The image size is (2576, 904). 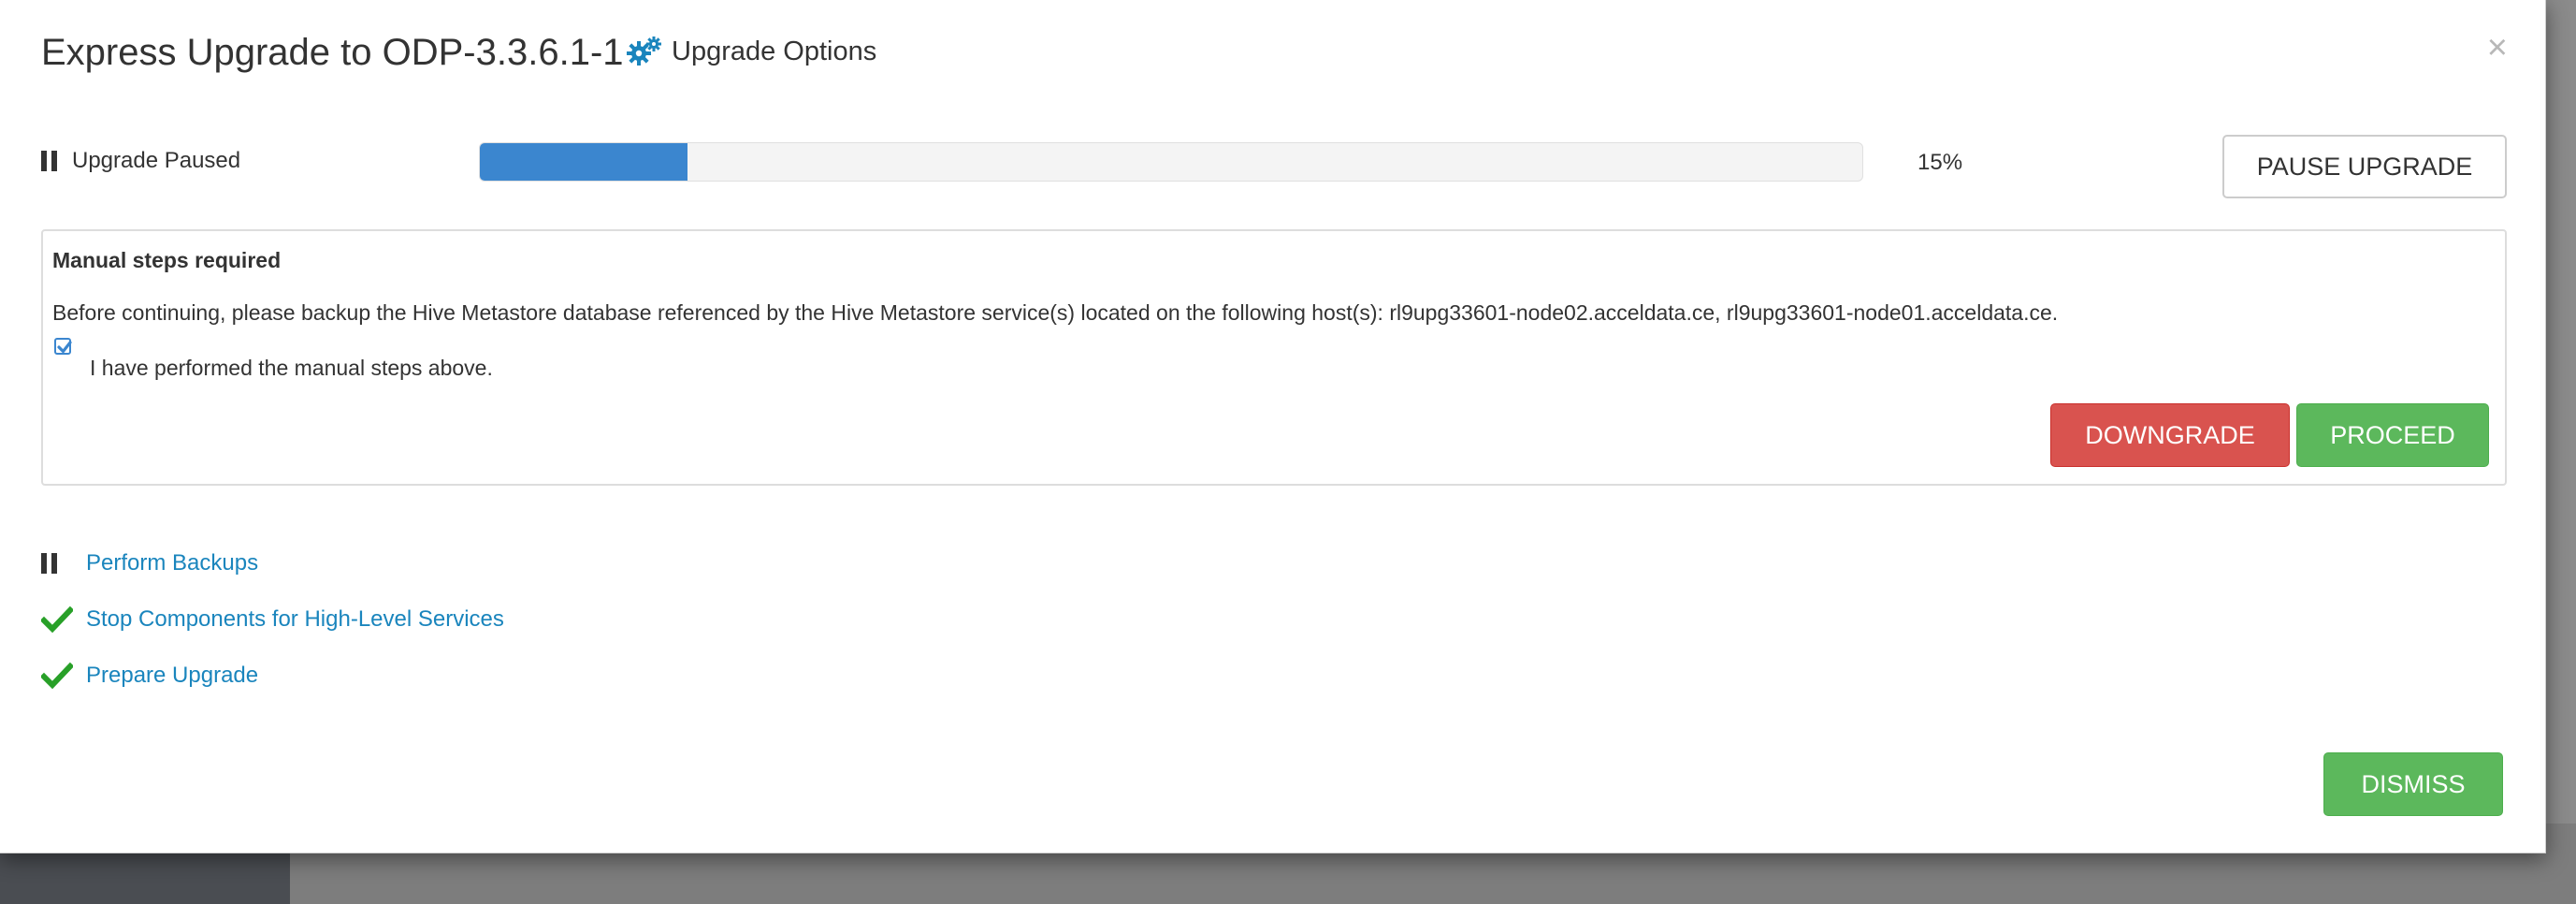 I want to click on upgrade-status-label: Upgrade Paused, so click(x=156, y=160).